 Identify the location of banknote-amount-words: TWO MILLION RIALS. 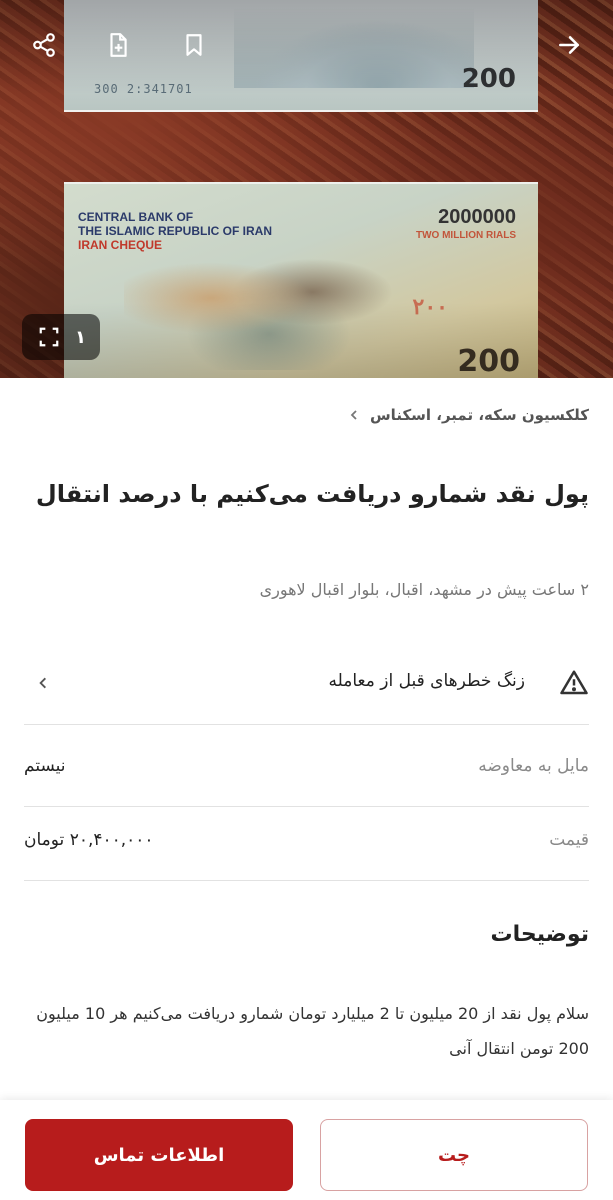
(466, 235).